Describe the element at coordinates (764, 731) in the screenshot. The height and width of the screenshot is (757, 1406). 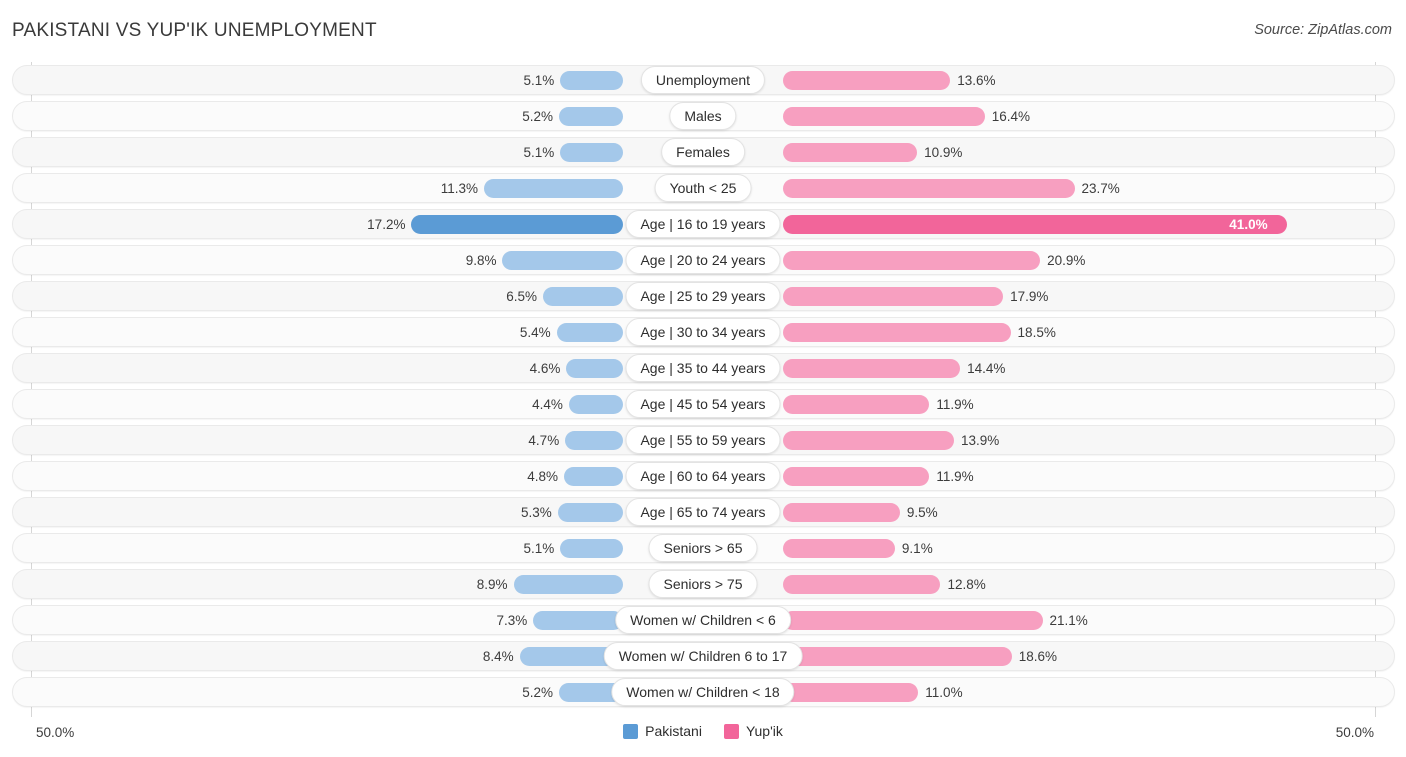
I see `legend-label: Yup'ik` at that location.